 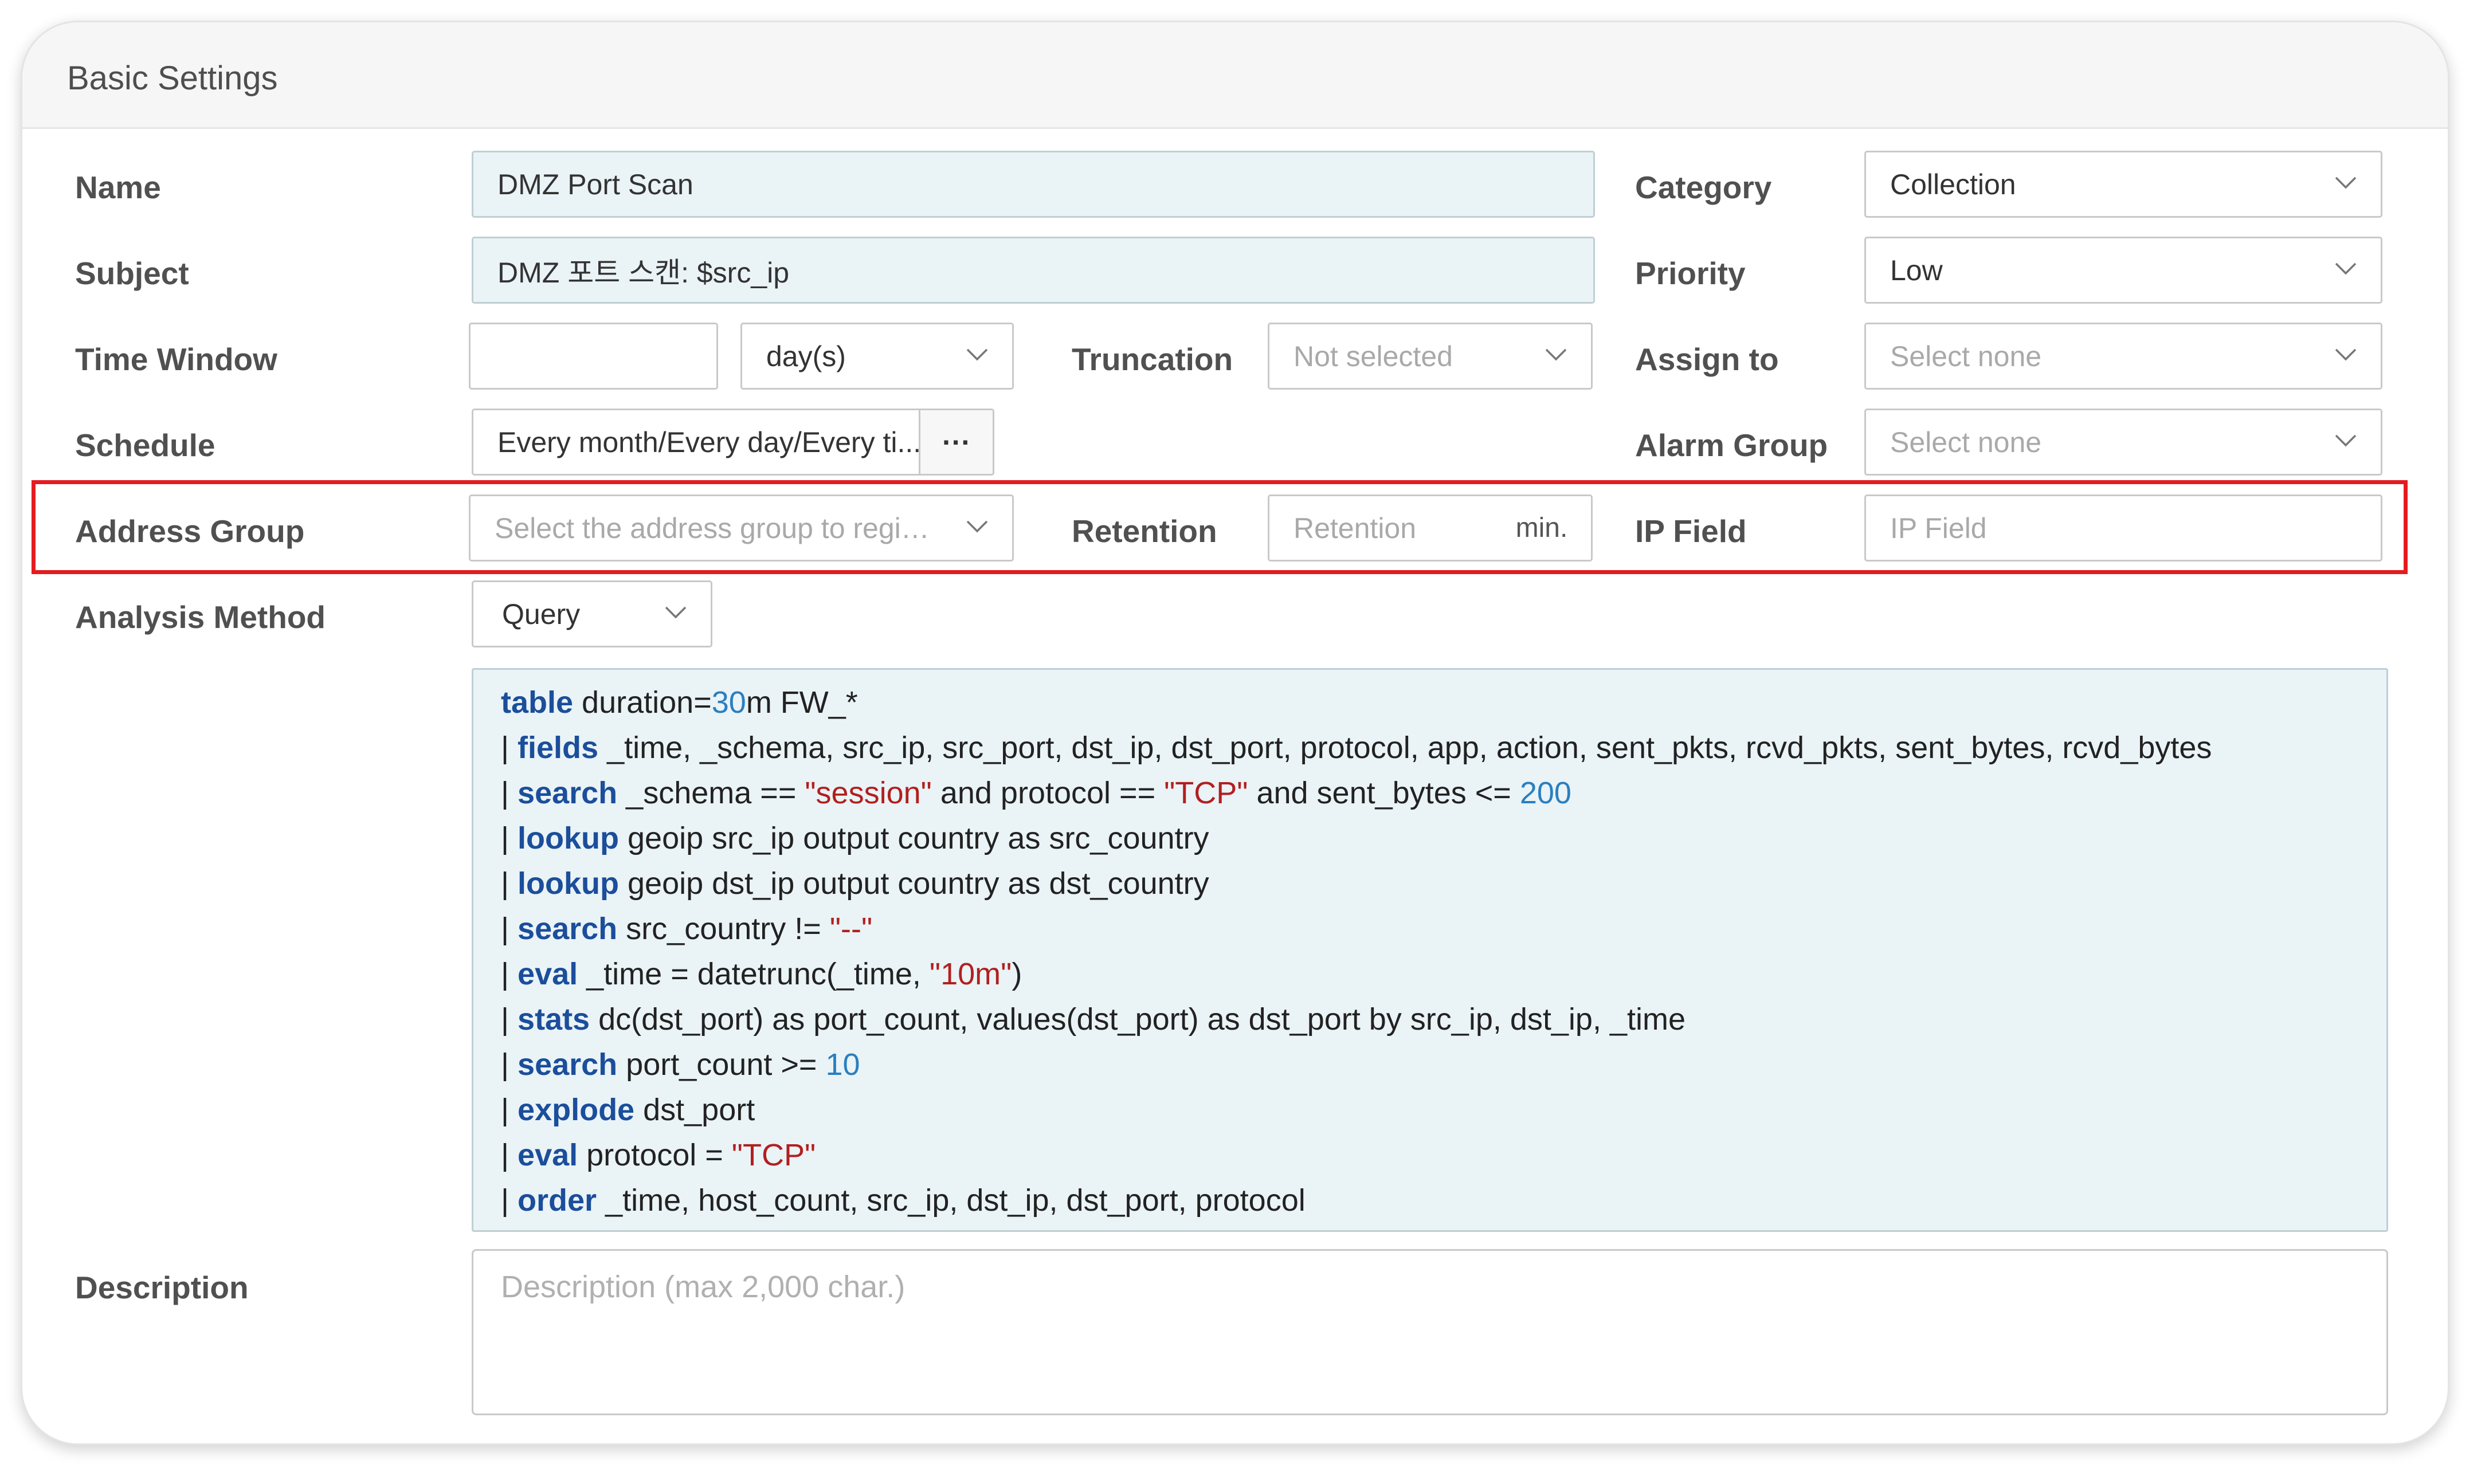 I want to click on analysis-method-select: Query, so click(x=592, y=613).